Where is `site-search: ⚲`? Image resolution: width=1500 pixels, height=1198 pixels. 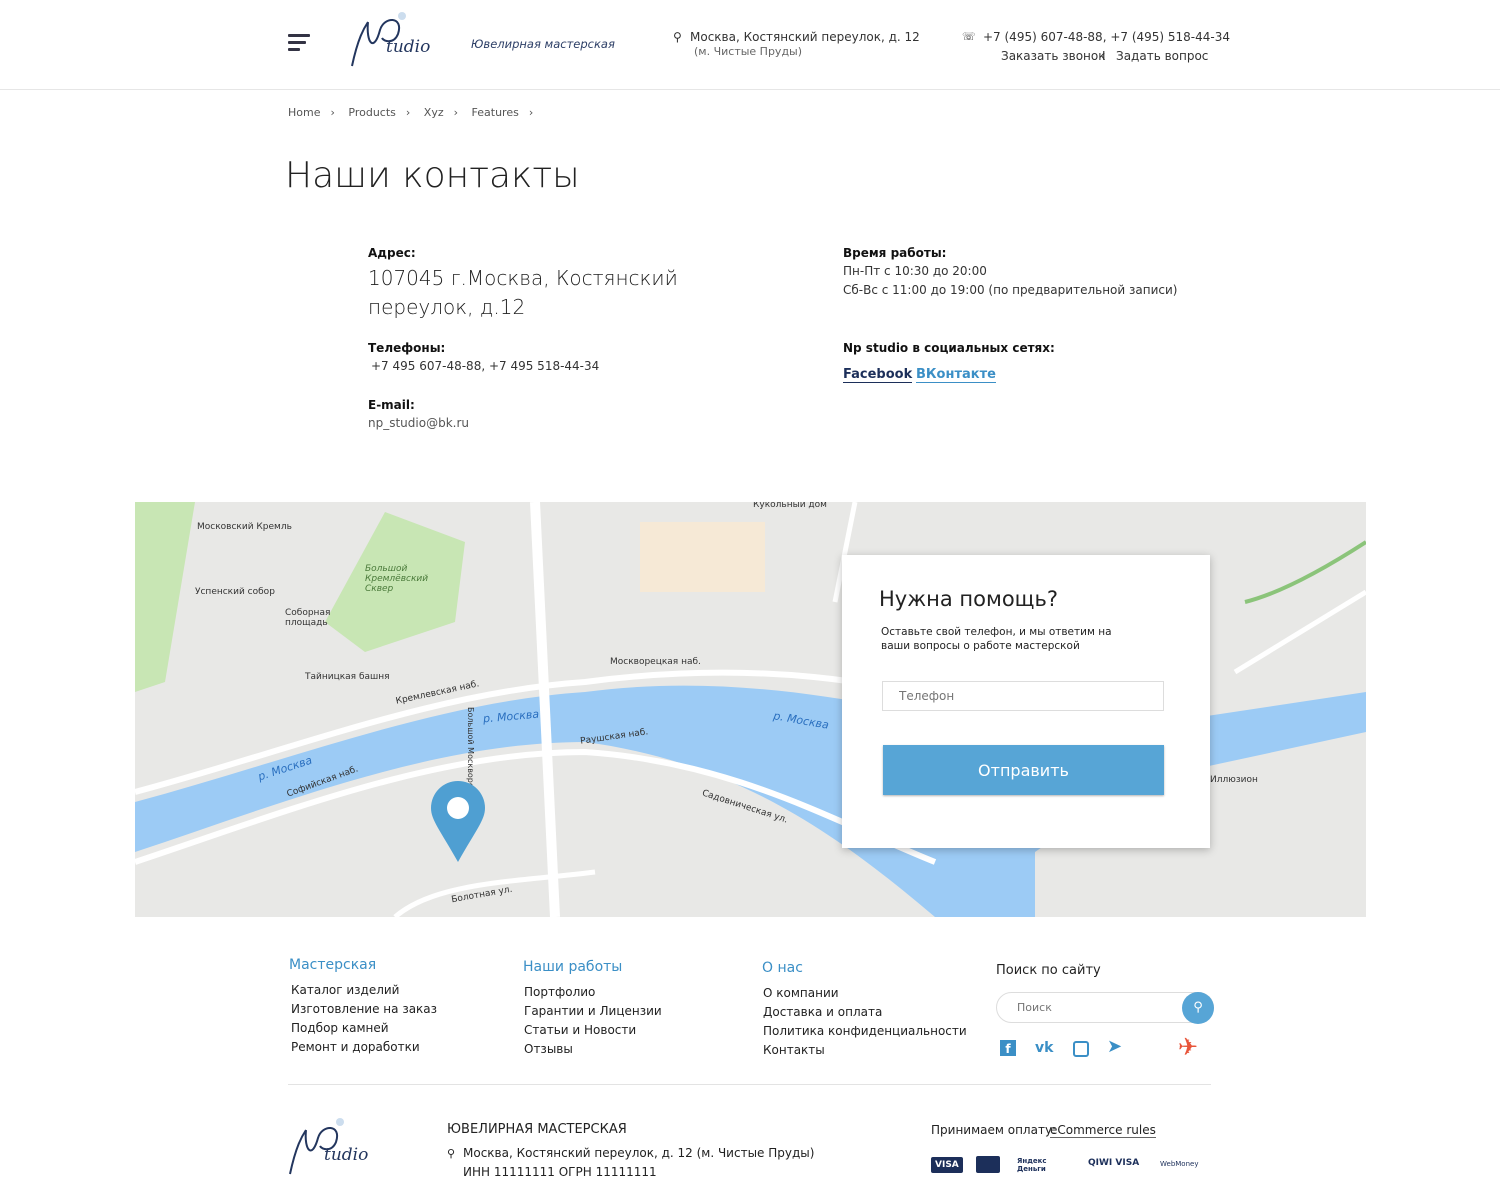 site-search: ⚲ is located at coordinates (1105, 1008).